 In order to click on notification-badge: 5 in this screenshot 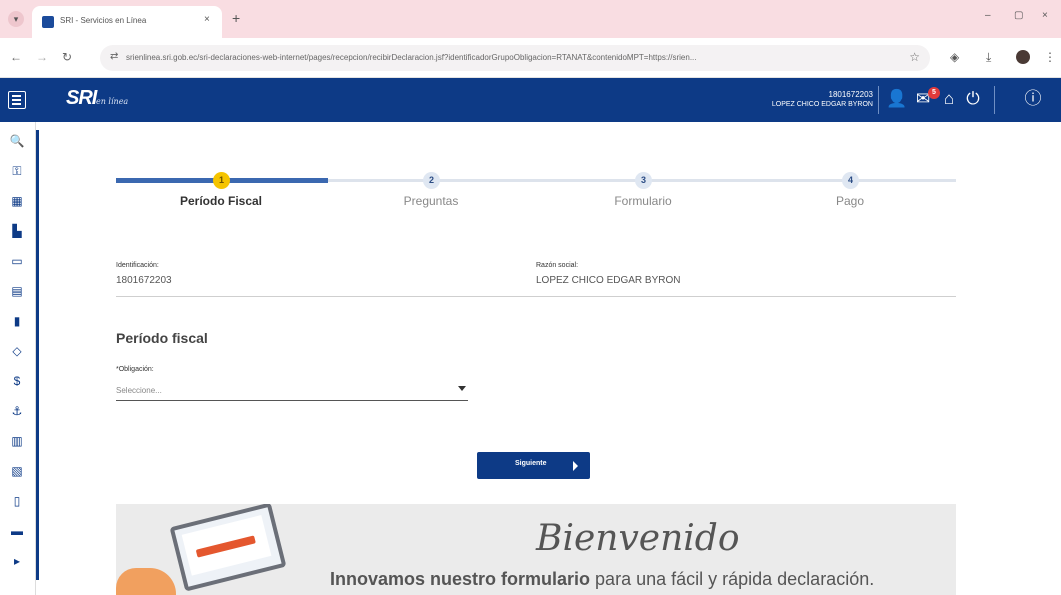, I will do `click(934, 93)`.